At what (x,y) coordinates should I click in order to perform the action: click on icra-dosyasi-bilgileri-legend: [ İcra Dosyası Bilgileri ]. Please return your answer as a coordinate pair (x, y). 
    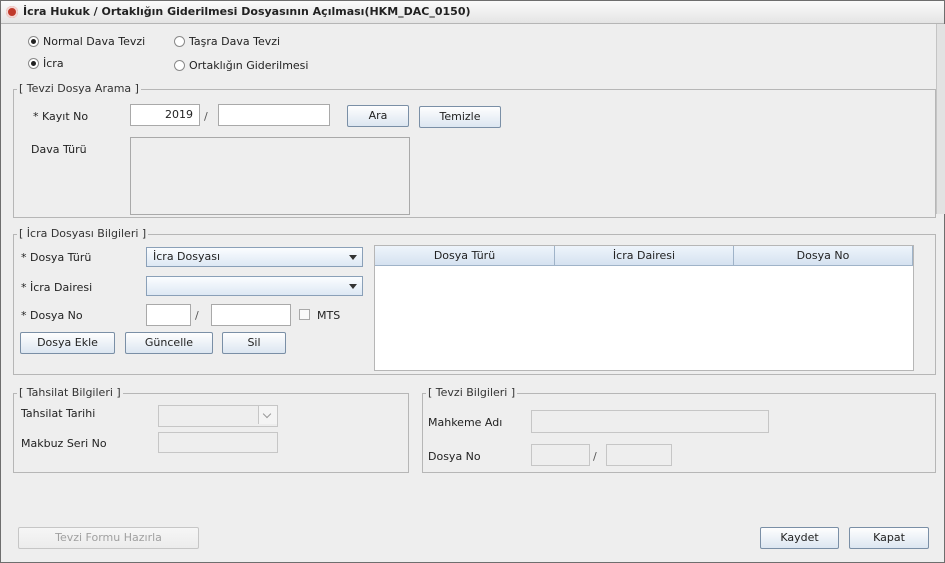
    Looking at the image, I should click on (83, 233).